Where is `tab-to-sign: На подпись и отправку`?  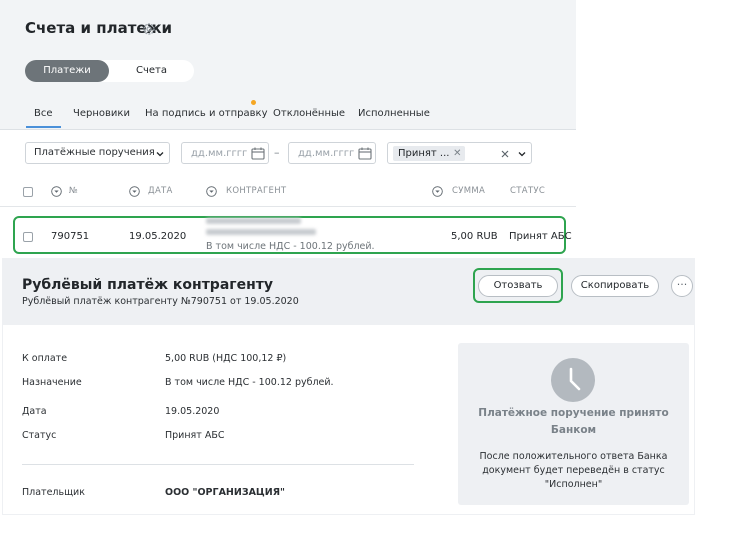 tab-to-sign: На подпись и отправку is located at coordinates (206, 113).